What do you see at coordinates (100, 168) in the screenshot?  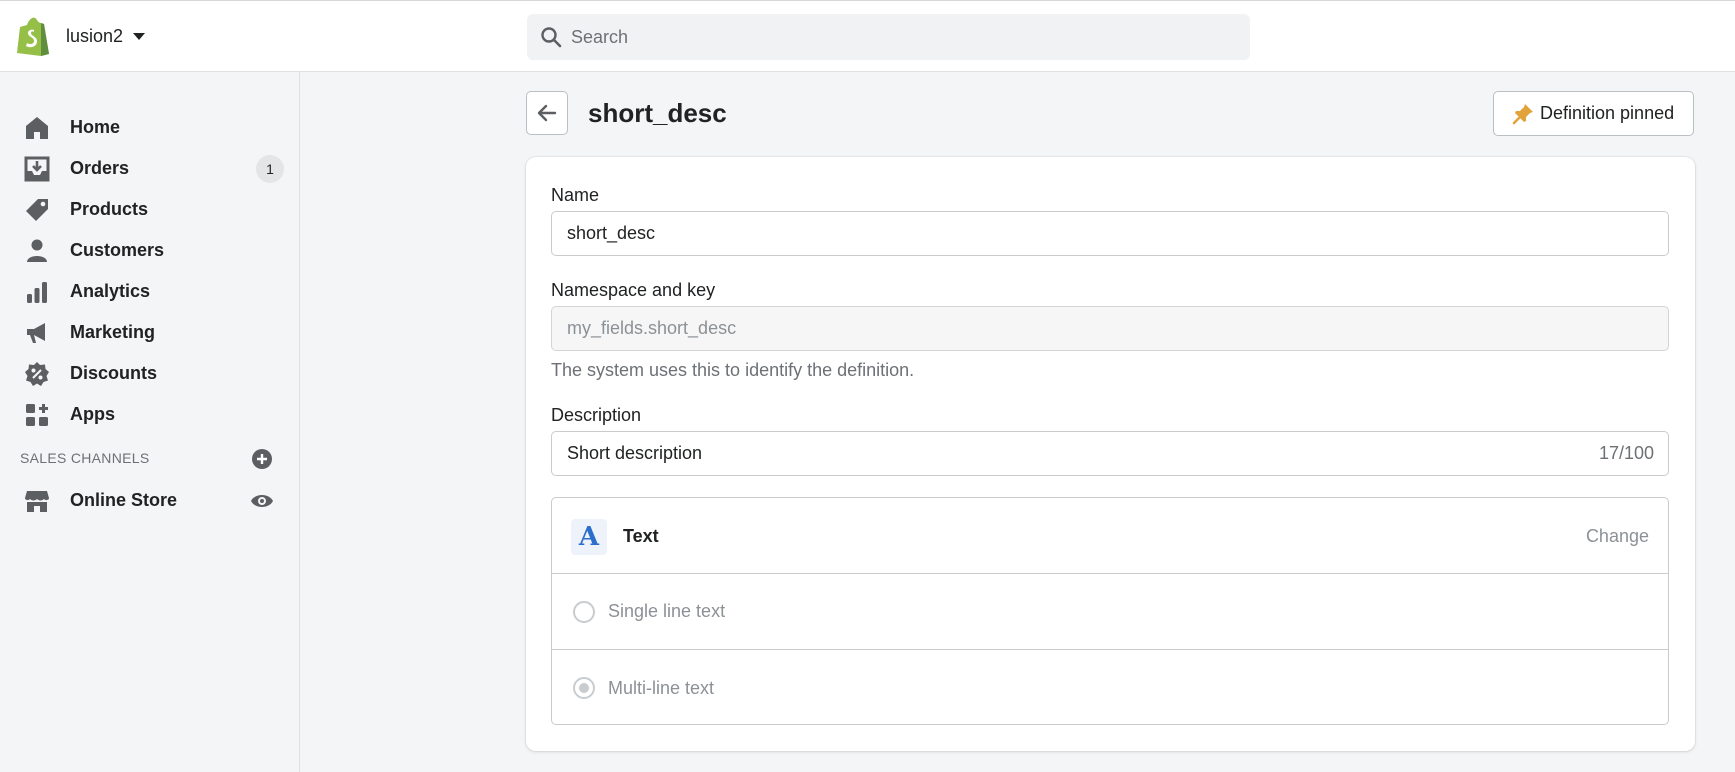 I see `sidebar-item-label: Orders` at bounding box center [100, 168].